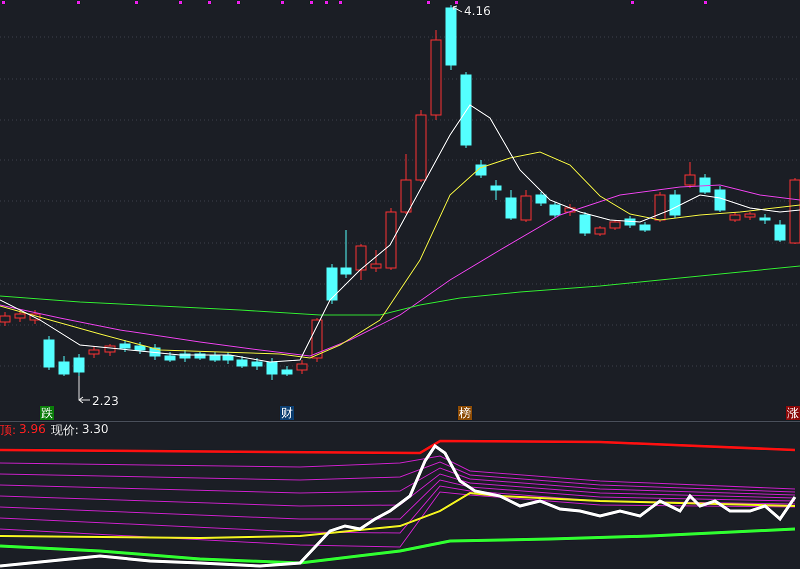 This screenshot has height=569, width=800. Describe the element at coordinates (47, 413) in the screenshot. I see `event-marker: 跌` at that location.